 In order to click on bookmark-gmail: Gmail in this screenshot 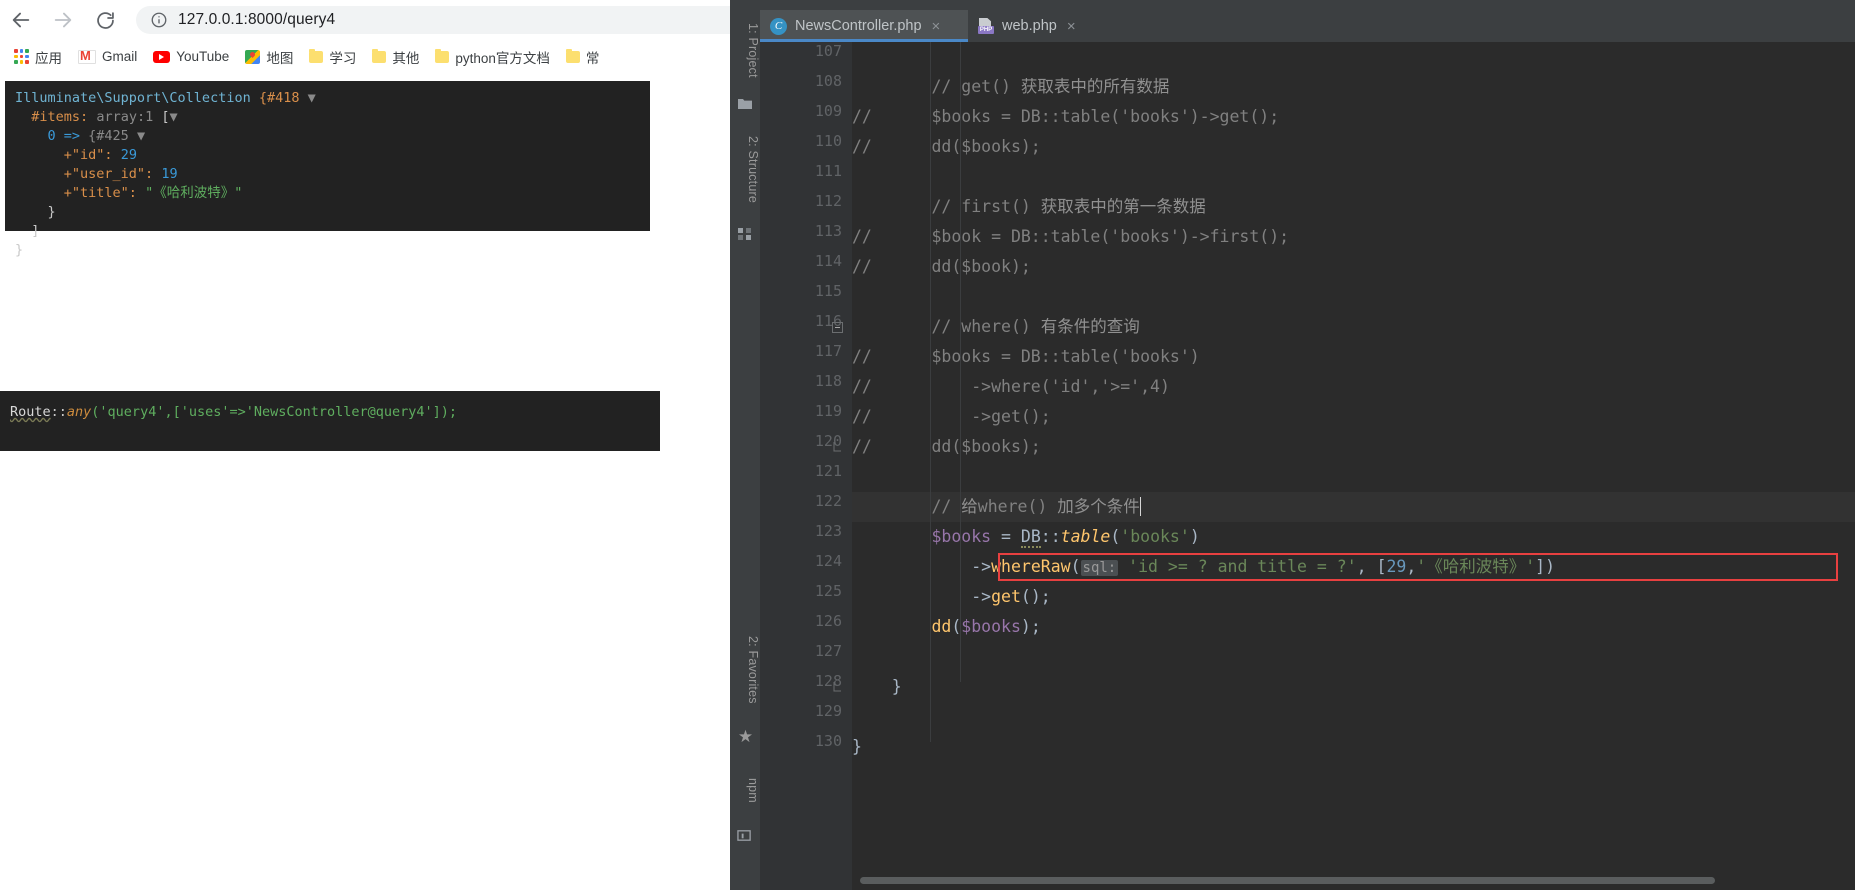, I will do `click(107, 57)`.